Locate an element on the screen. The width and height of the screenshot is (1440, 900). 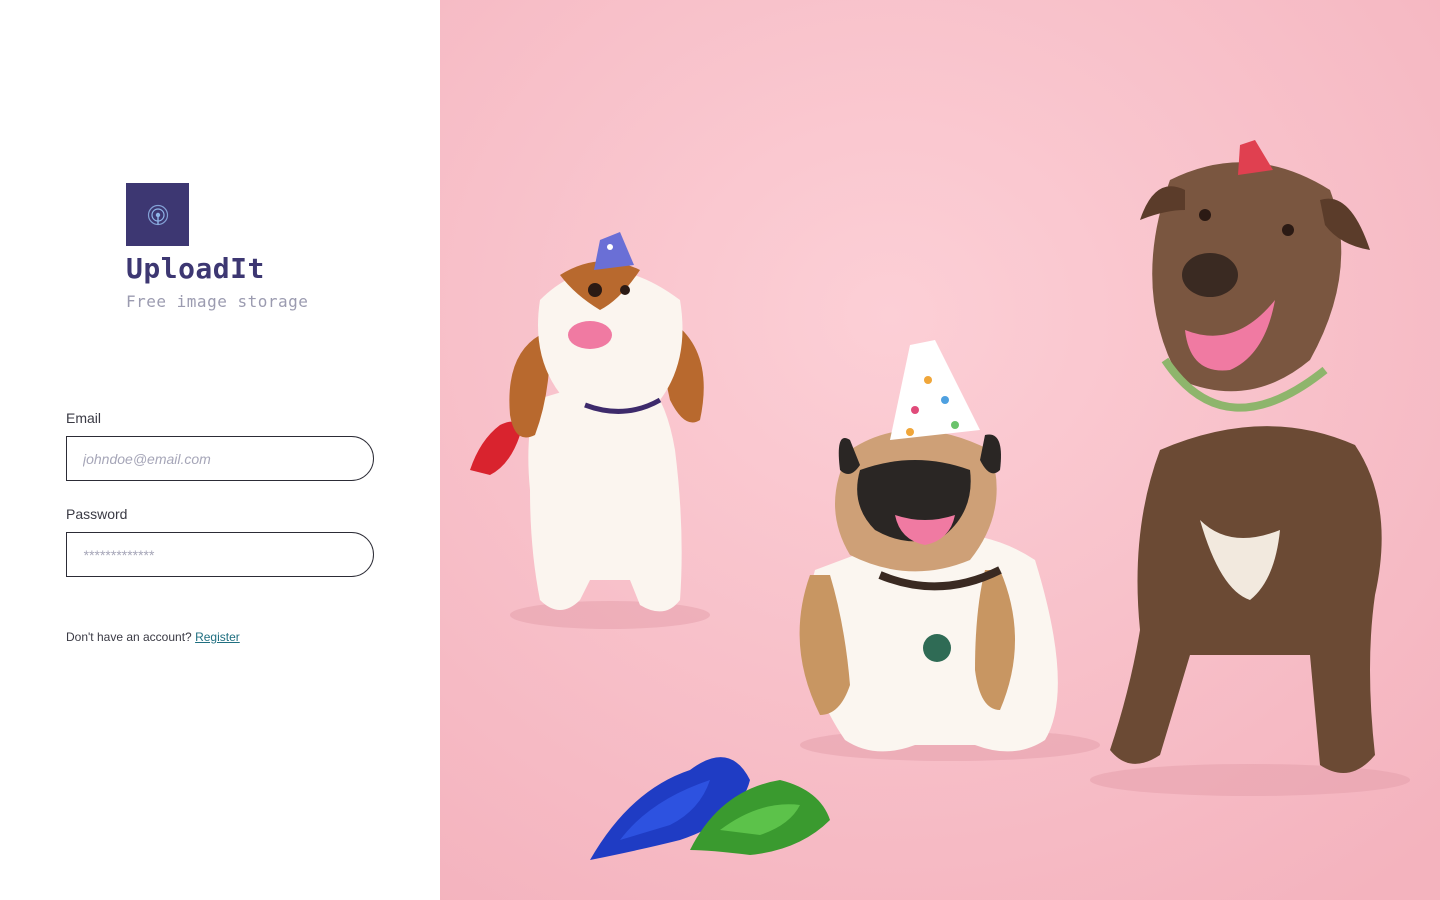
app-logo is located at coordinates (157, 214).